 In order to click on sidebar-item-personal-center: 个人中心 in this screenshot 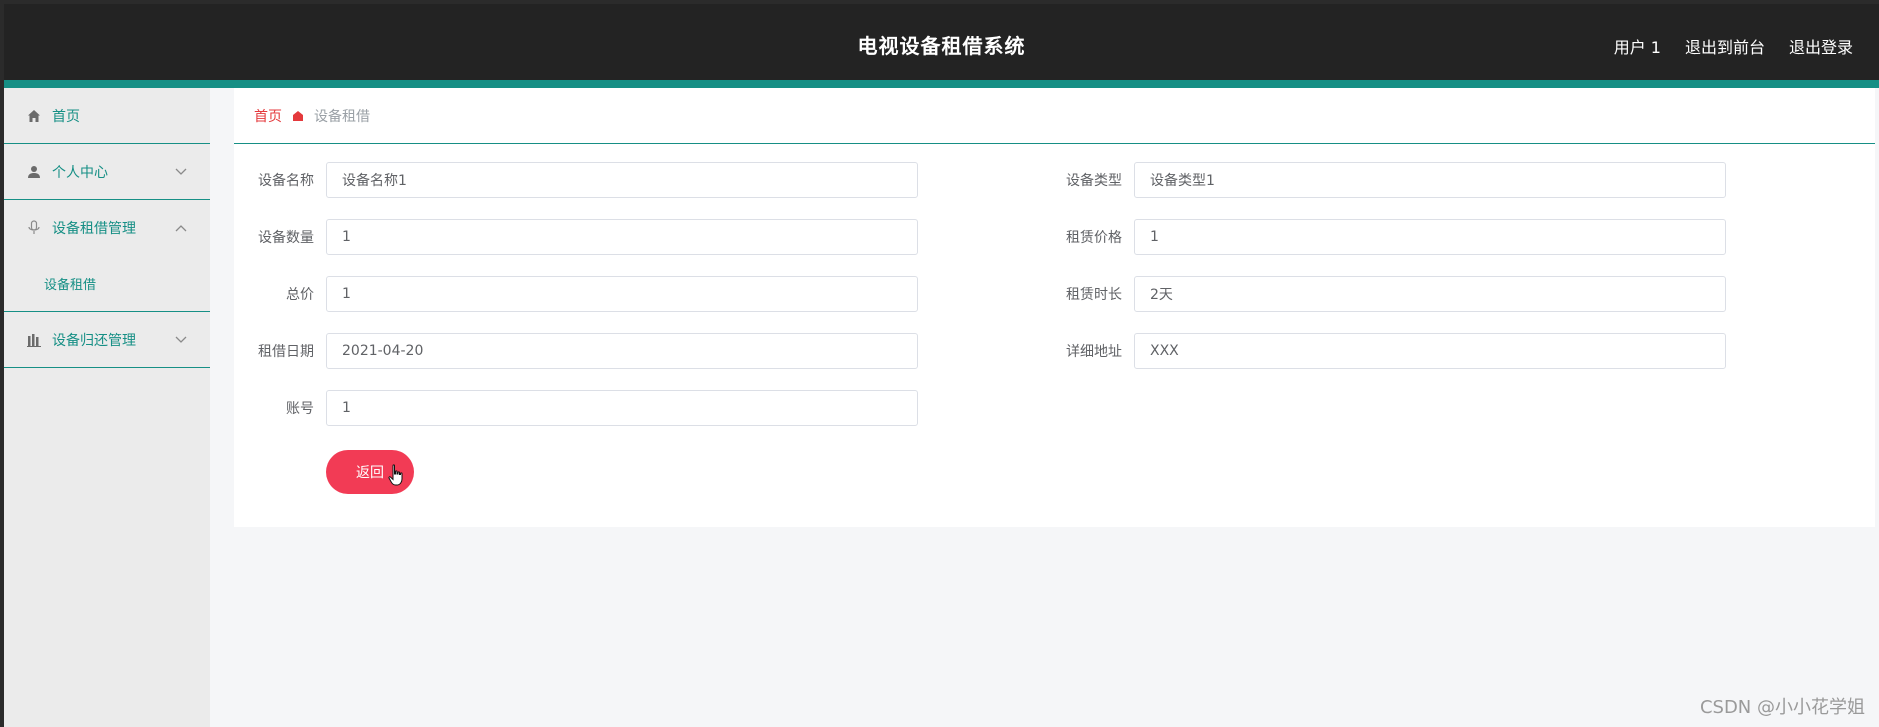, I will do `click(107, 172)`.